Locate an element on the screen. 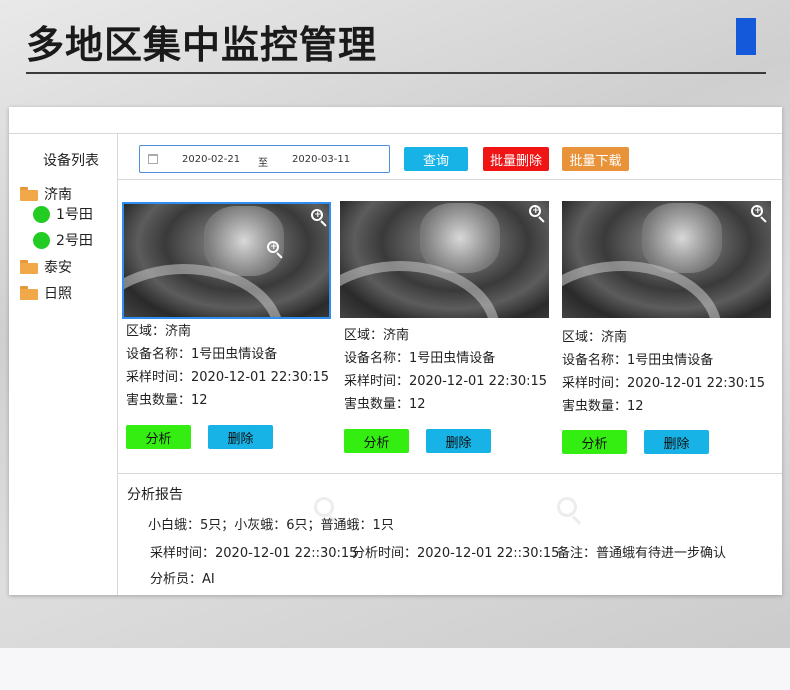  header-divider is located at coordinates (396, 73).